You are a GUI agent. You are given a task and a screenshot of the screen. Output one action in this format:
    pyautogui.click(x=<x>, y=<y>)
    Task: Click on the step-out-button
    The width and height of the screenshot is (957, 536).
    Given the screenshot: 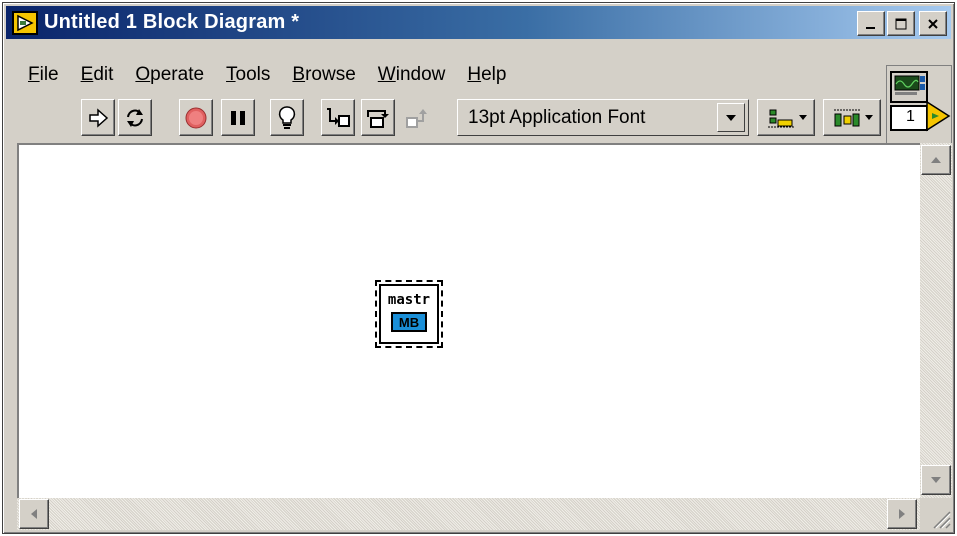 What is the action you would take?
    pyautogui.click(x=418, y=117)
    